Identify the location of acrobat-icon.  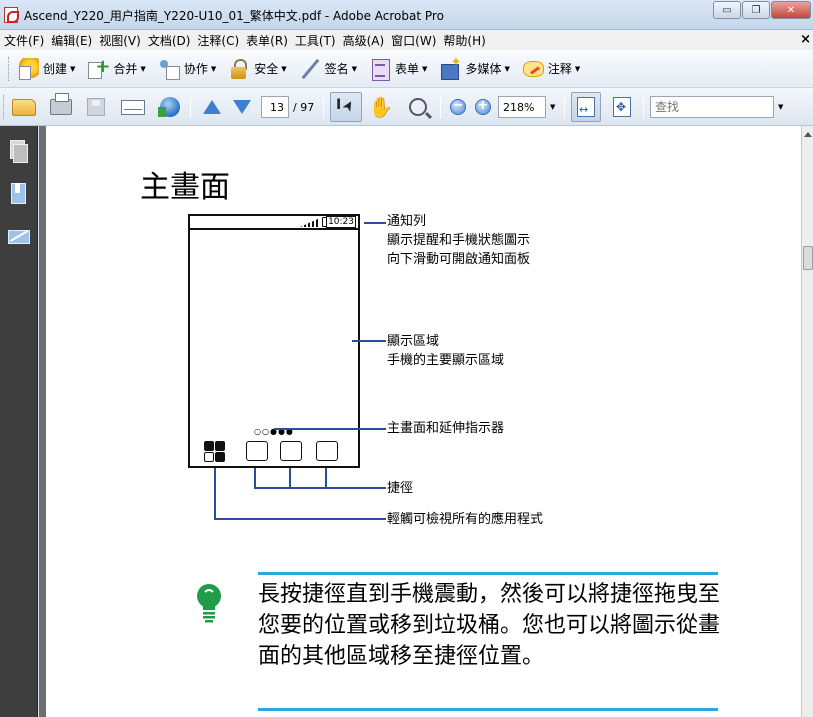
(11, 15).